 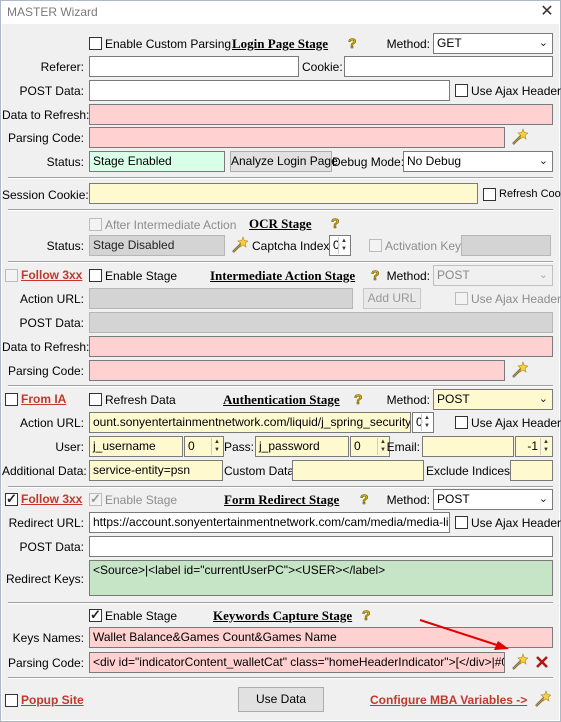 What do you see at coordinates (156, 470) in the screenshot?
I see `additional-data-input: service-entity=psn` at bounding box center [156, 470].